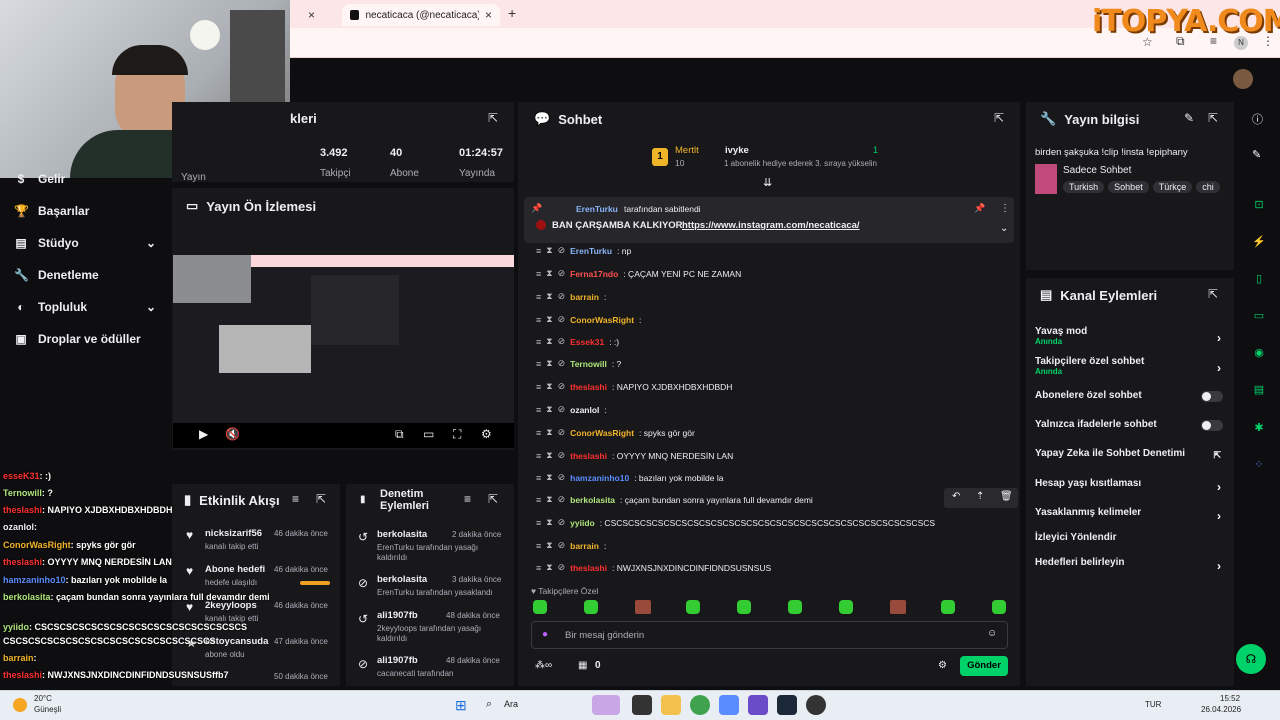 The width and height of the screenshot is (1280, 720). What do you see at coordinates (599, 478) in the screenshot?
I see `chat-username: hamzaninho10` at bounding box center [599, 478].